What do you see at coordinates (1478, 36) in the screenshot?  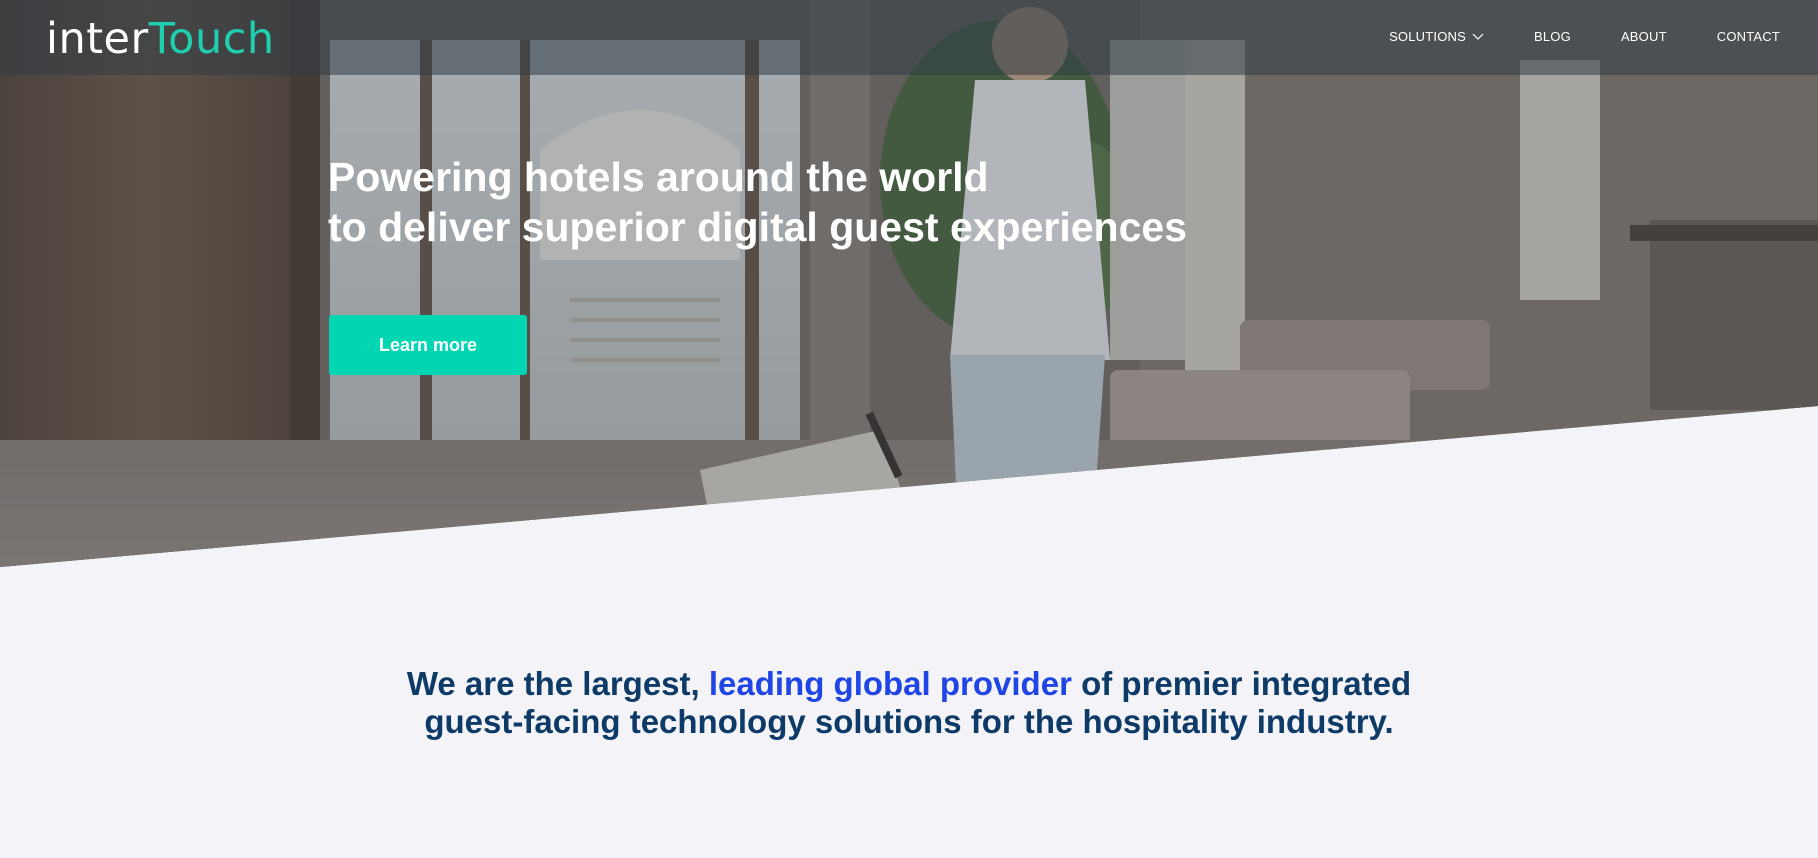 I see `chevron-down-icon` at bounding box center [1478, 36].